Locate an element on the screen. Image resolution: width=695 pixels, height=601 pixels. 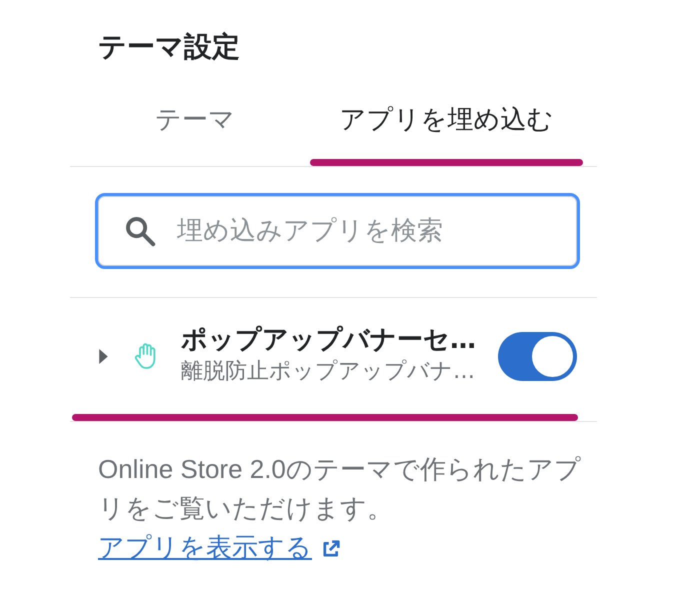
tab: テーマ is located at coordinates (195, 125).